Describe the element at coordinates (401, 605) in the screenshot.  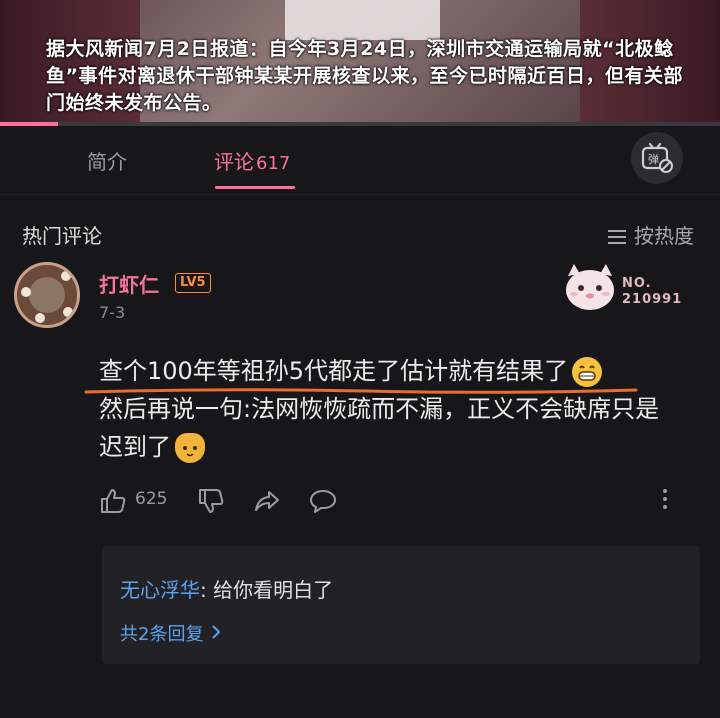
I see `reply-preview: 无心浮华: 给你看明白了 共2条回复` at that location.